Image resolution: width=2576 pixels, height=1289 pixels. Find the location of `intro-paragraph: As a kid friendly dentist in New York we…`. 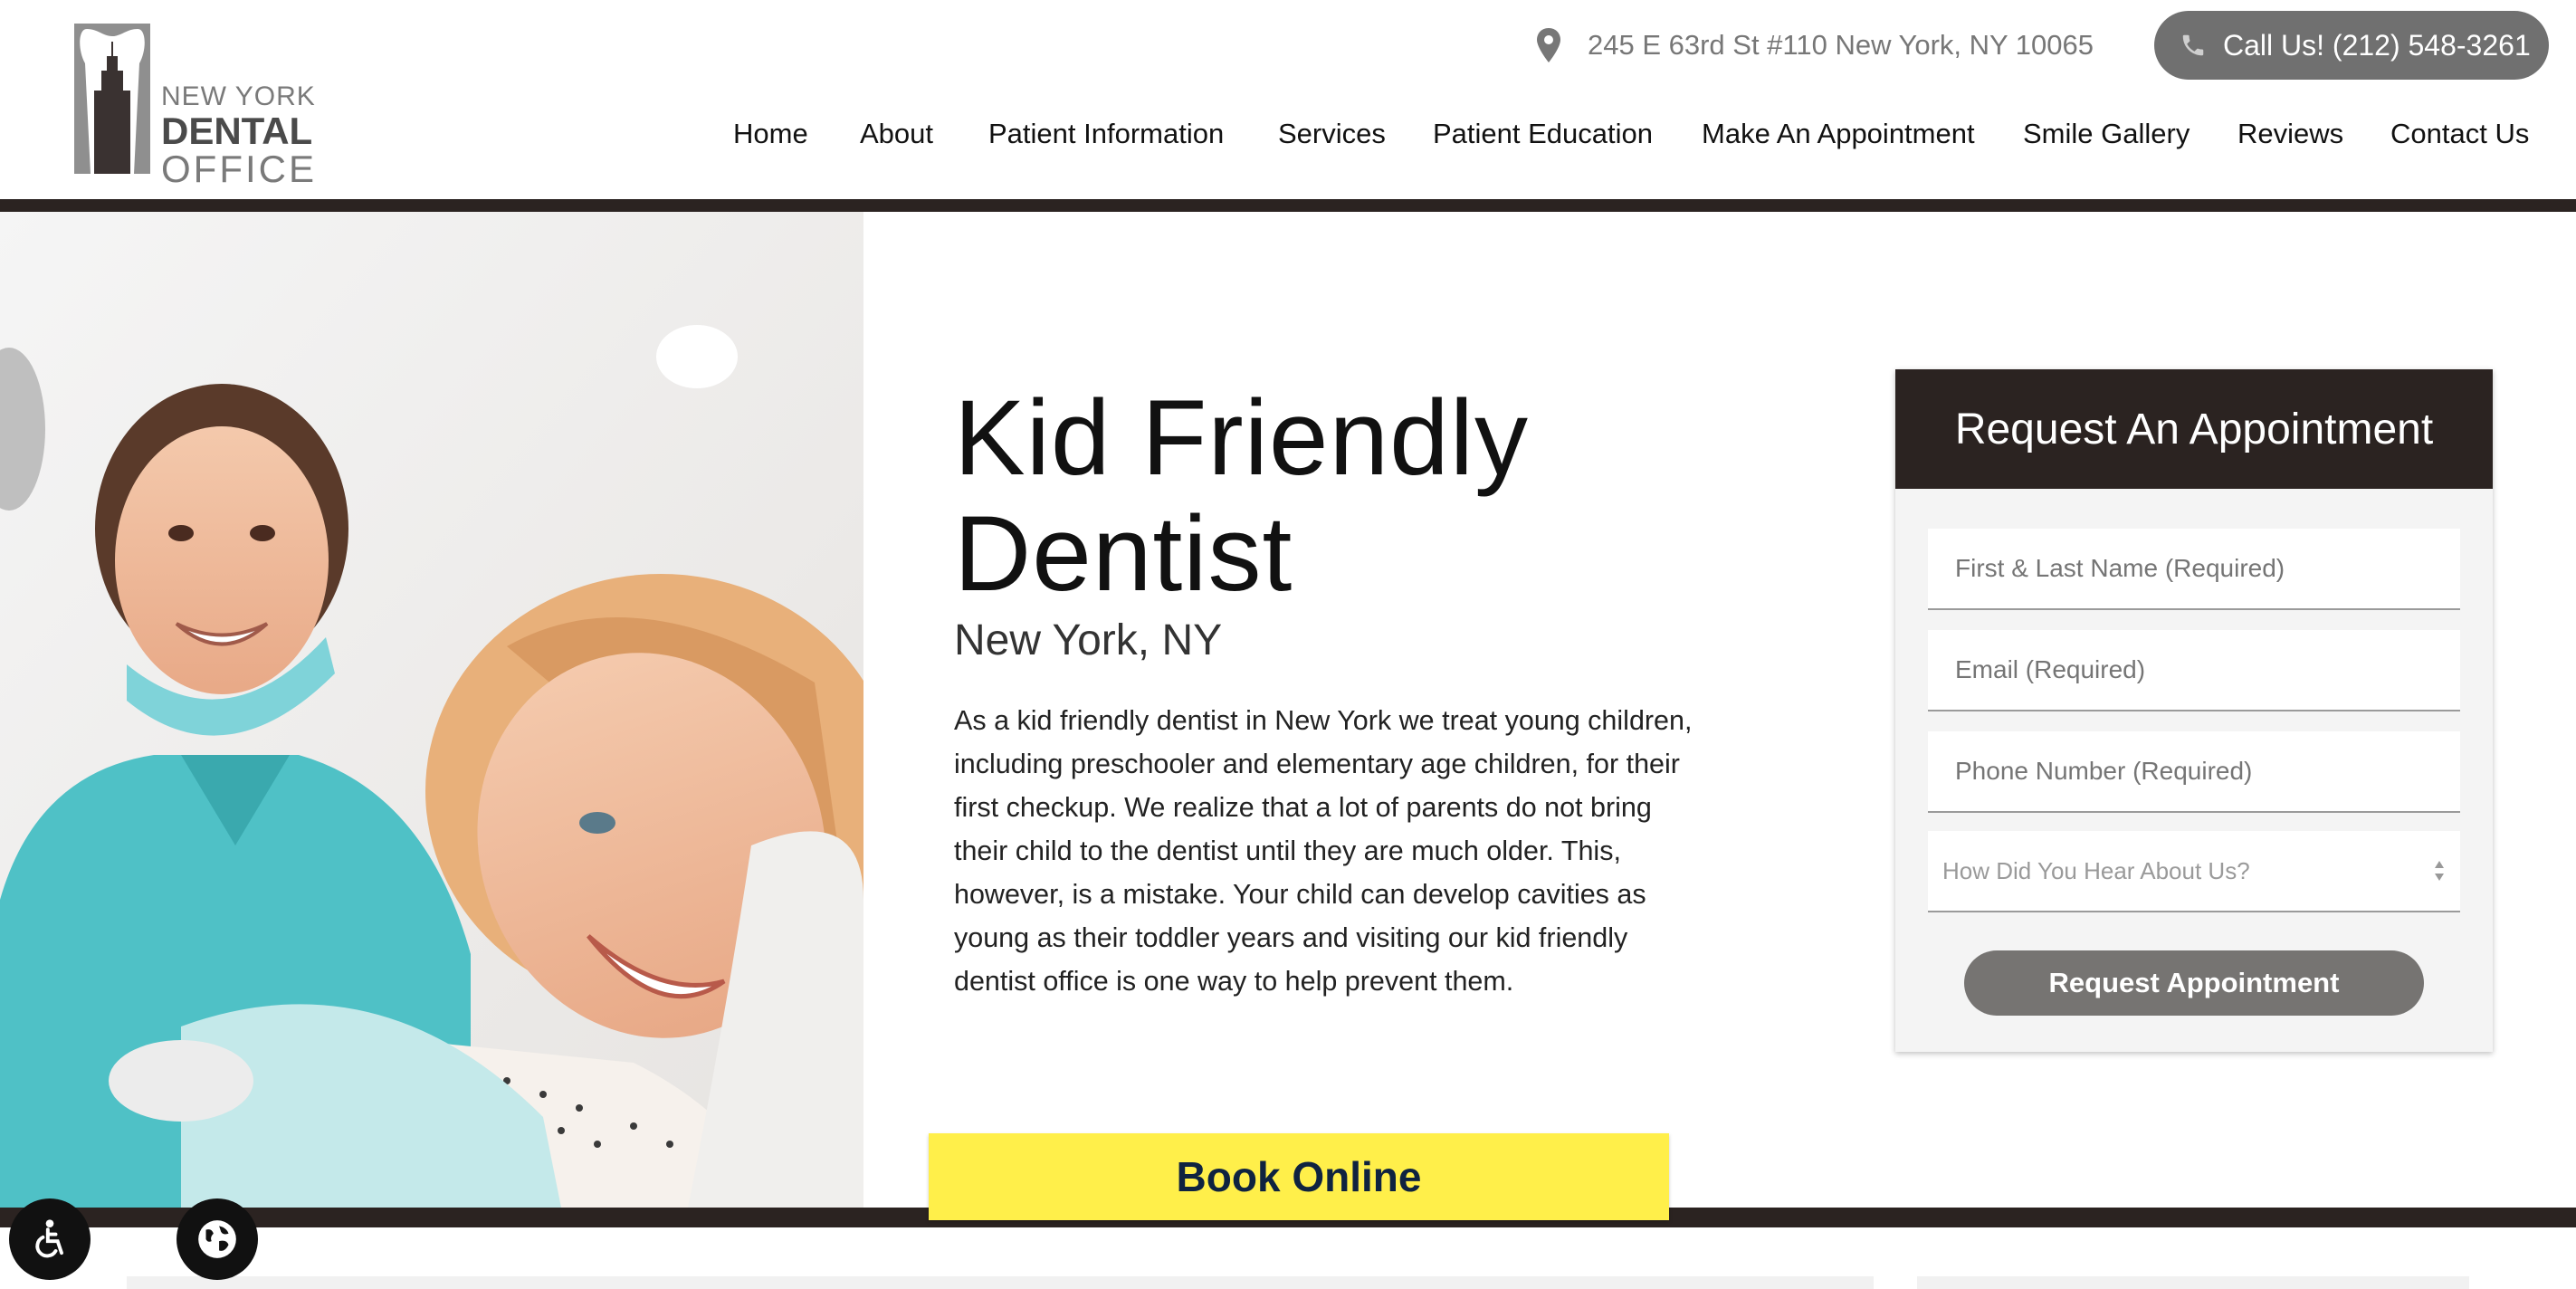

intro-paragraph: As a kid friendly dentist in New York we… is located at coordinates (1324, 851).